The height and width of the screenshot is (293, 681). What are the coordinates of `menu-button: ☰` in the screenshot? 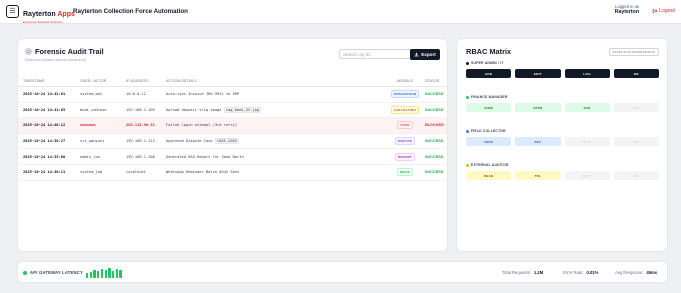 It's located at (12, 11).